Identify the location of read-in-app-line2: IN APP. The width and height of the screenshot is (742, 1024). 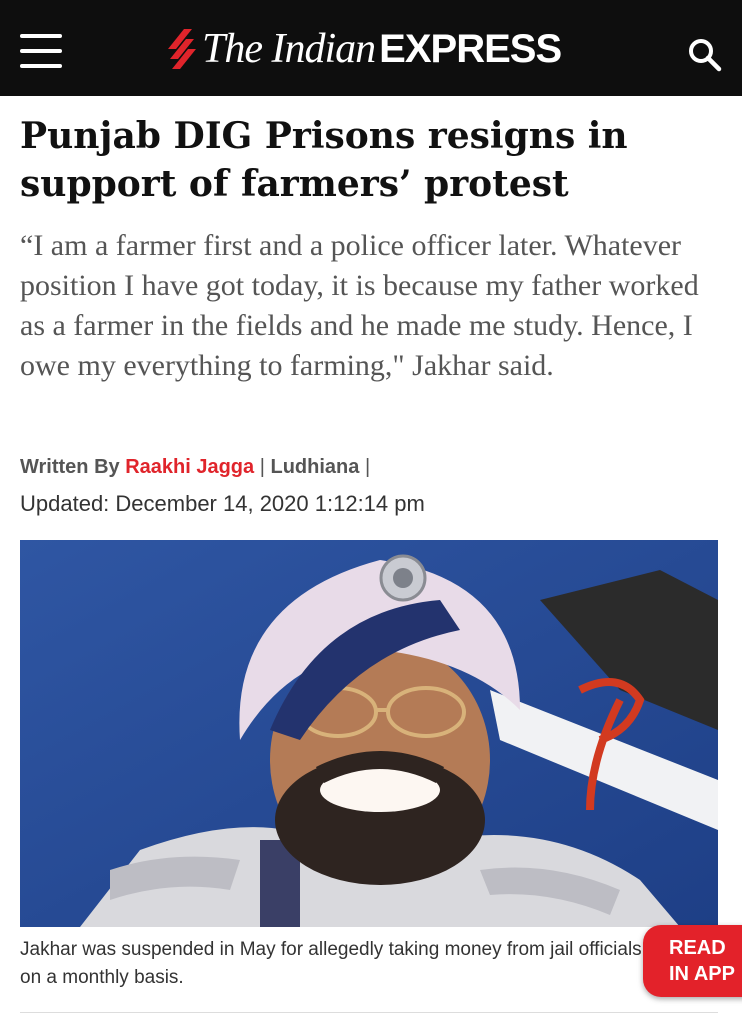
(702, 974).